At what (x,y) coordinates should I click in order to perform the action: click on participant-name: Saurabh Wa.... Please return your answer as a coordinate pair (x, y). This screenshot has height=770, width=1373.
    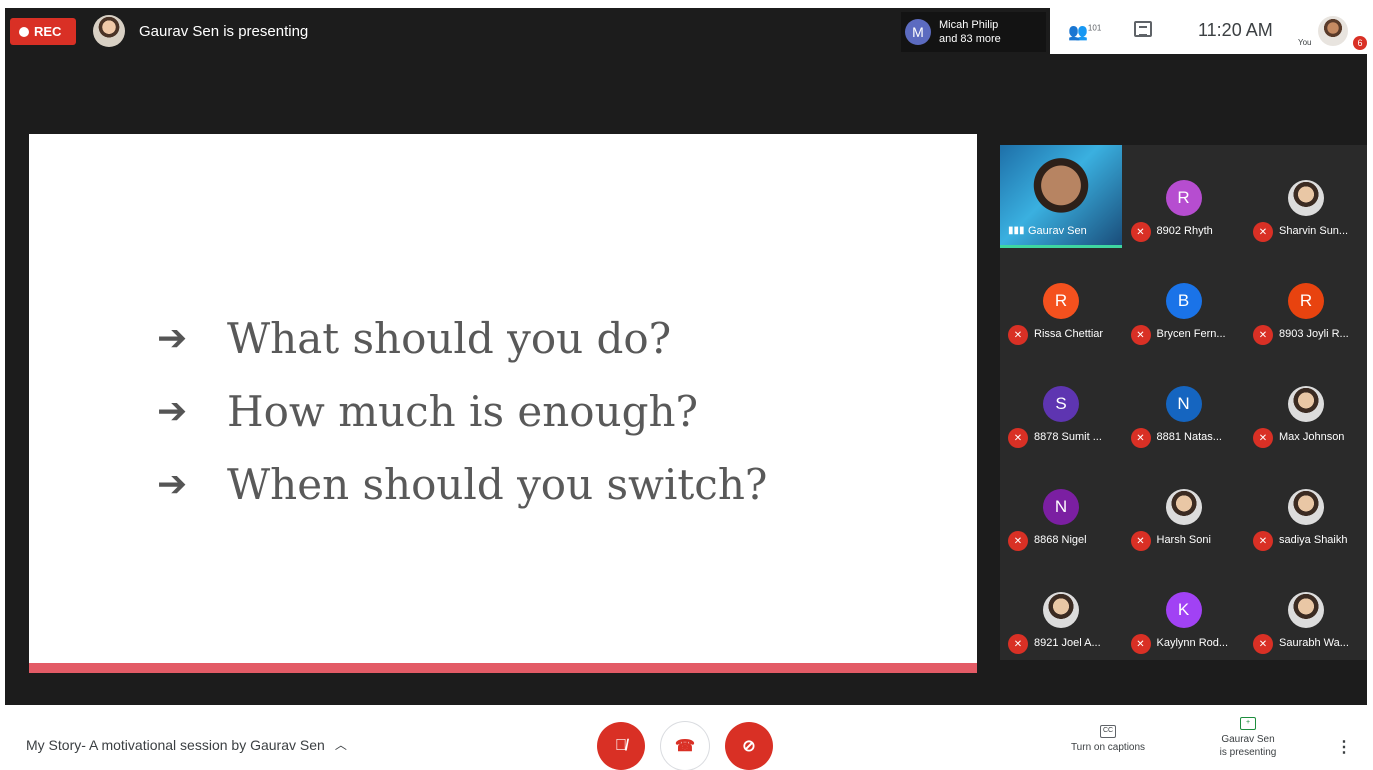
    Looking at the image, I should click on (1314, 643).